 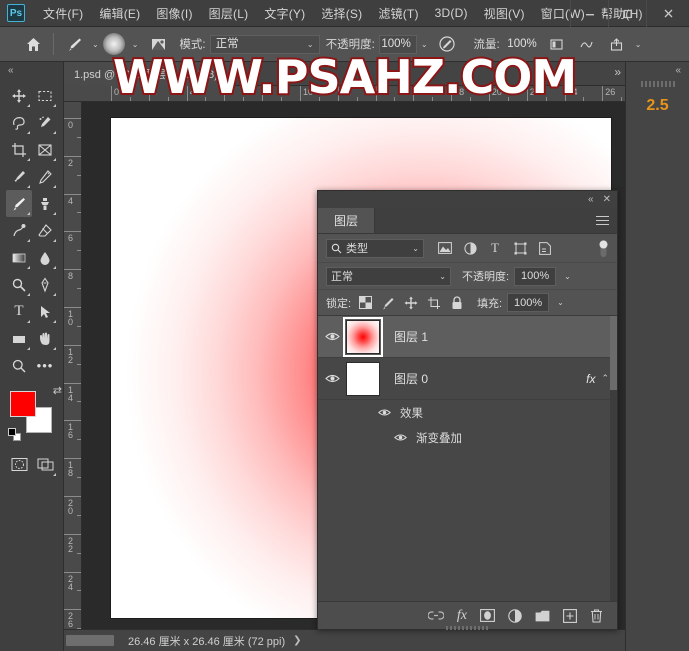 I want to click on layer-fx-chevron-icon: ⌃, so click(x=605, y=378).